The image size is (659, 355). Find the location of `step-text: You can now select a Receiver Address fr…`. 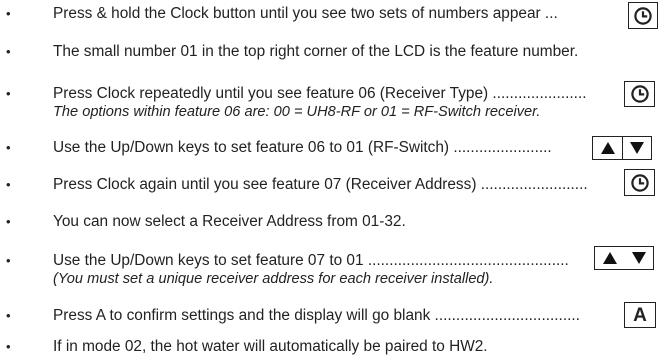

step-text: You can now select a Receiver Address fr… is located at coordinates (229, 221).